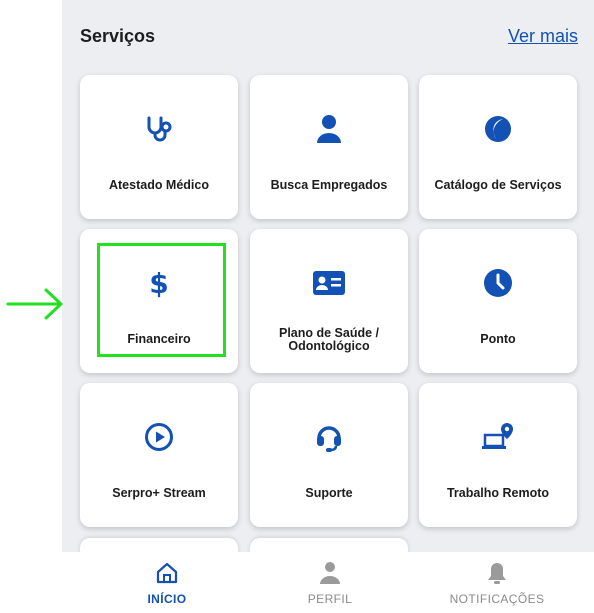 The height and width of the screenshot is (613, 594). What do you see at coordinates (498, 147) in the screenshot?
I see `card-catalogo-servicos: Catálogo de Serviços` at bounding box center [498, 147].